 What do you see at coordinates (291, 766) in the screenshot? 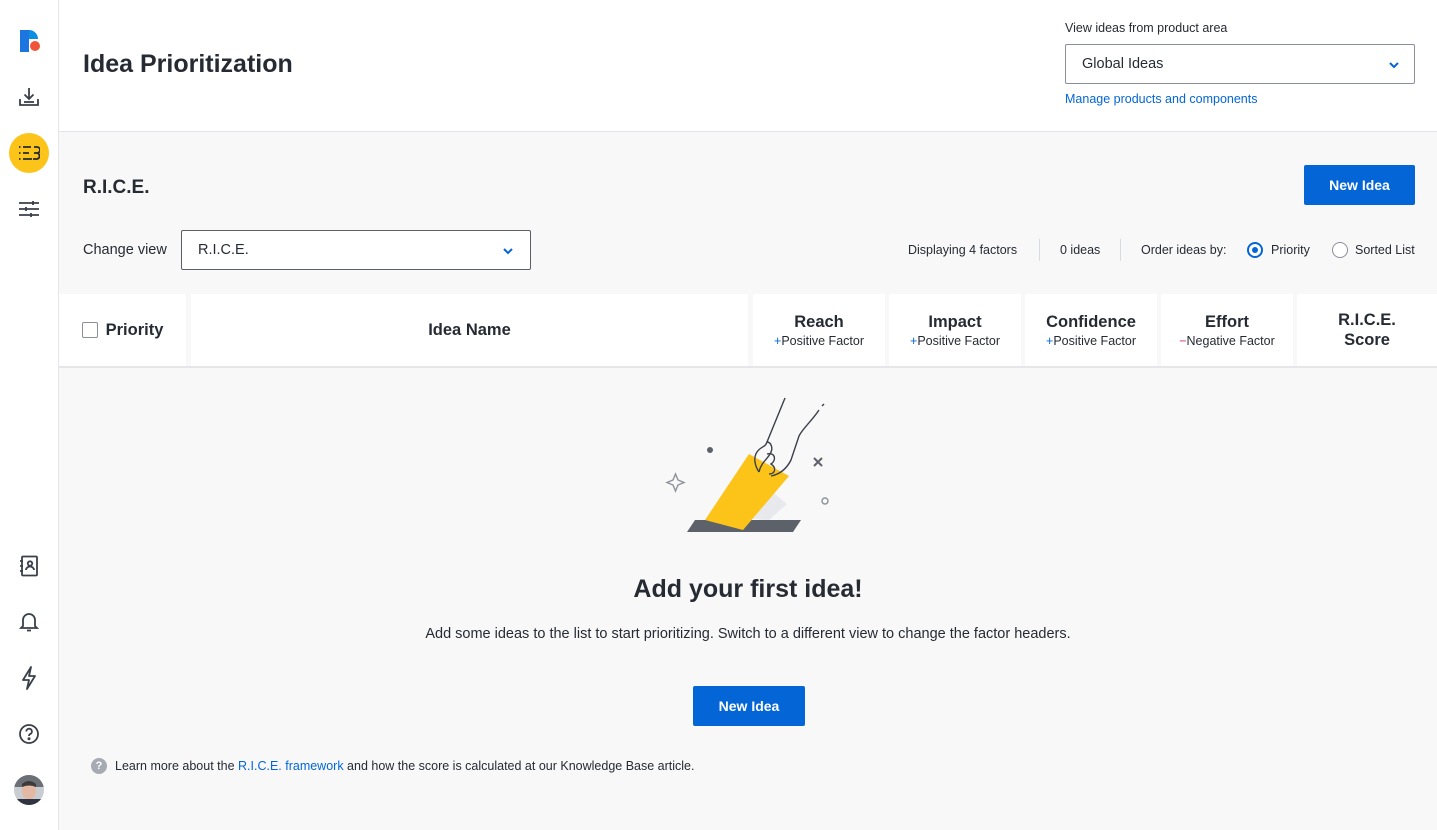
I see `rice-framework-link: R.I.C.E. framework` at bounding box center [291, 766].